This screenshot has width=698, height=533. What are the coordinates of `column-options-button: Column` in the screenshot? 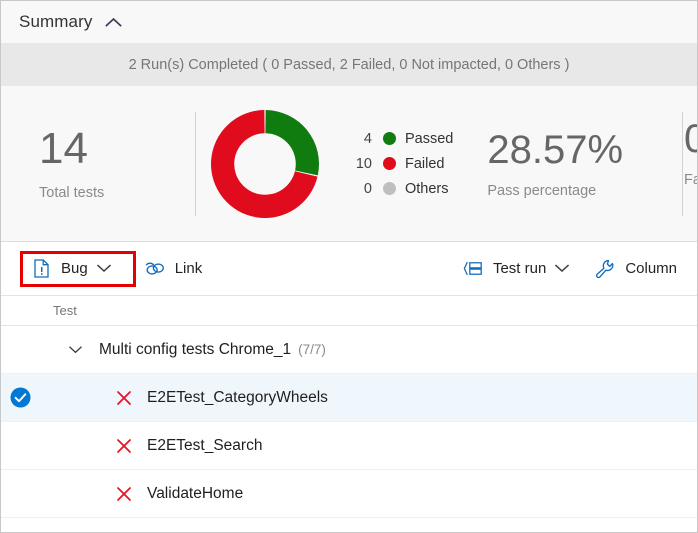 It's located at (636, 269).